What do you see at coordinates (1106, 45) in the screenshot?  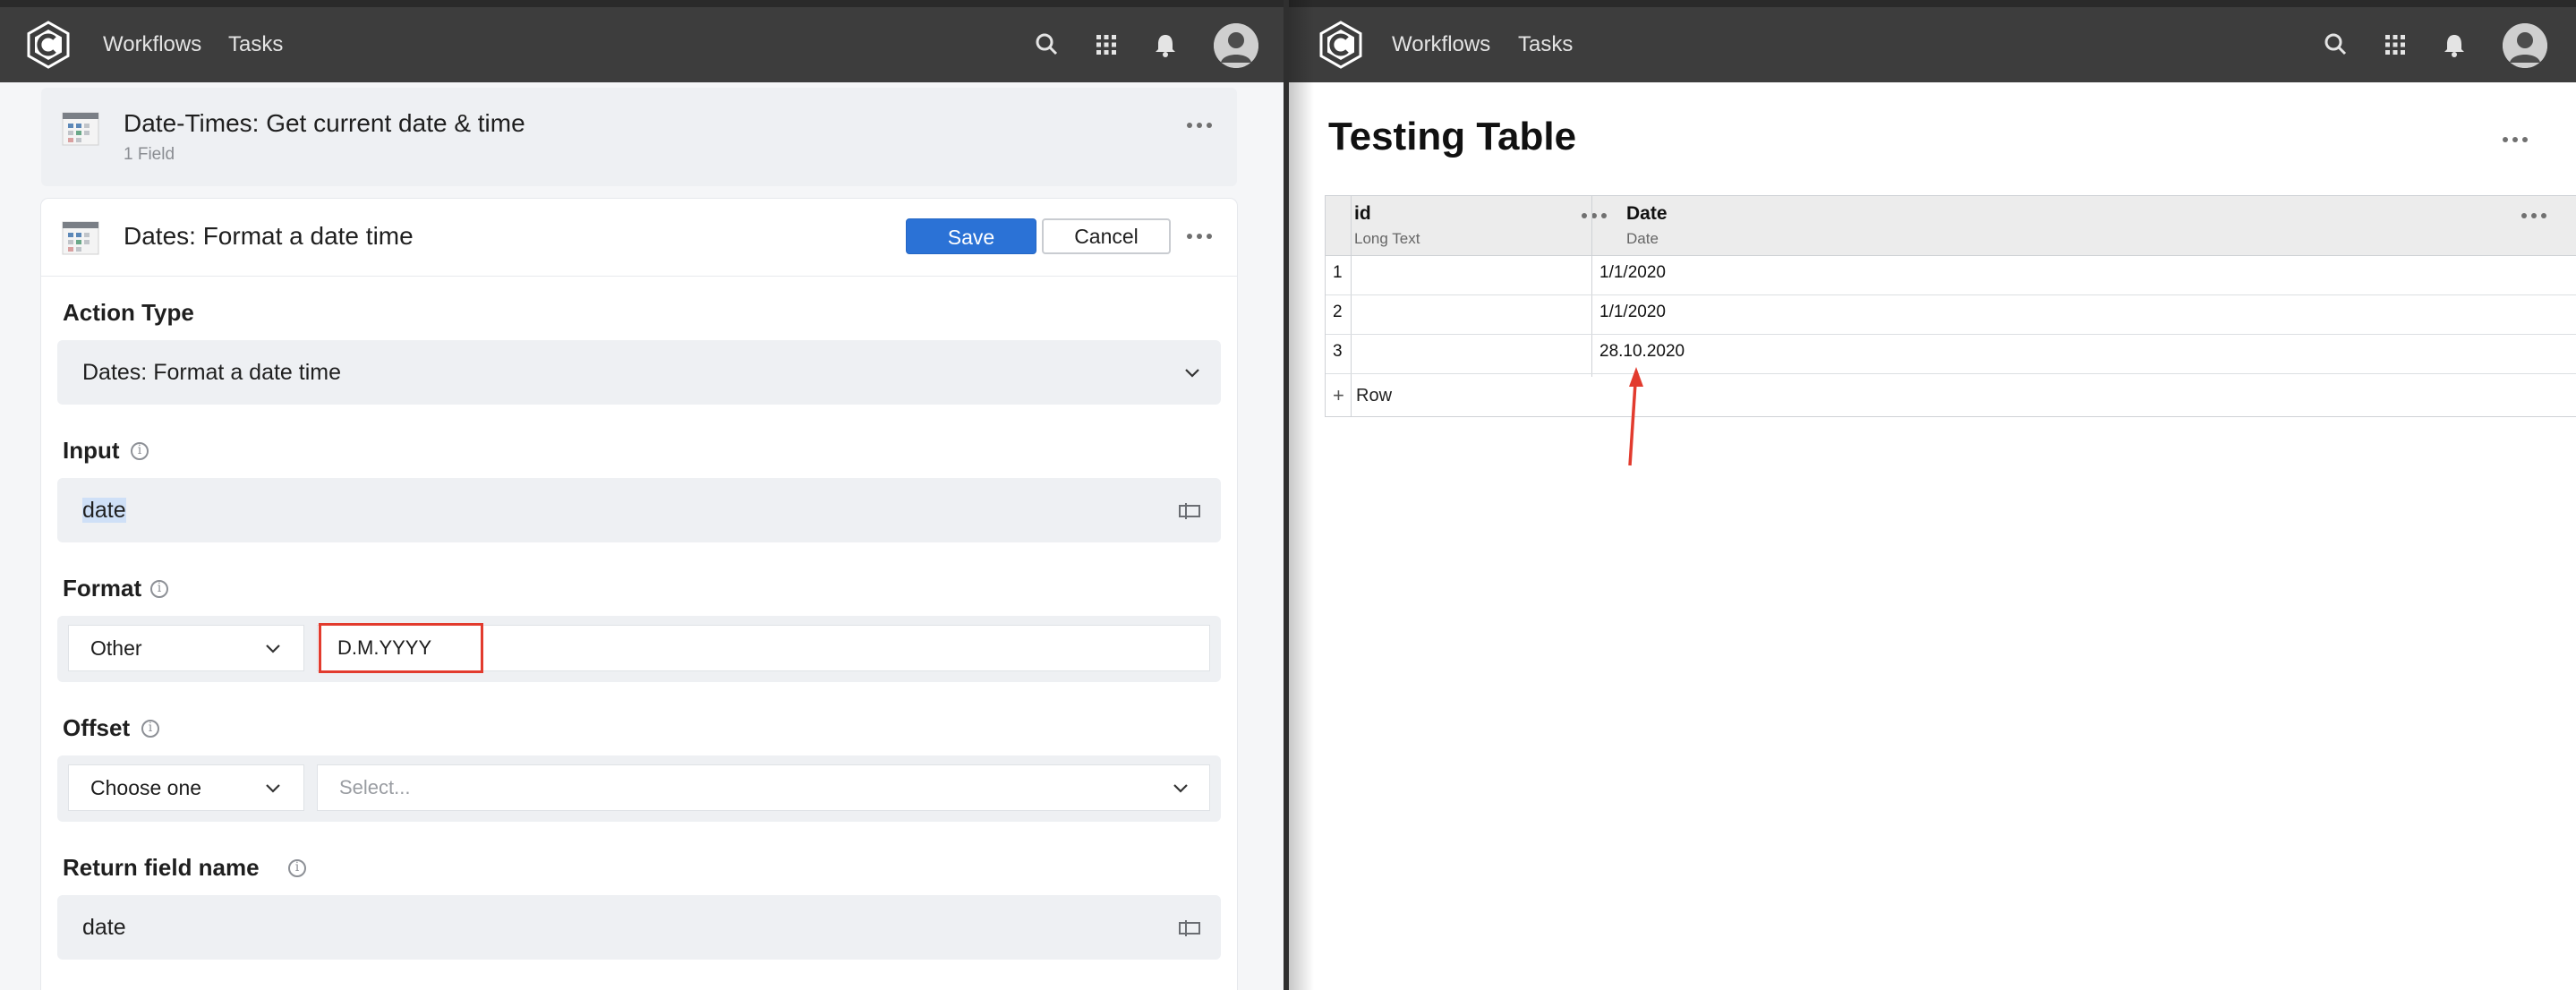 I see `apps-grid-icon` at bounding box center [1106, 45].